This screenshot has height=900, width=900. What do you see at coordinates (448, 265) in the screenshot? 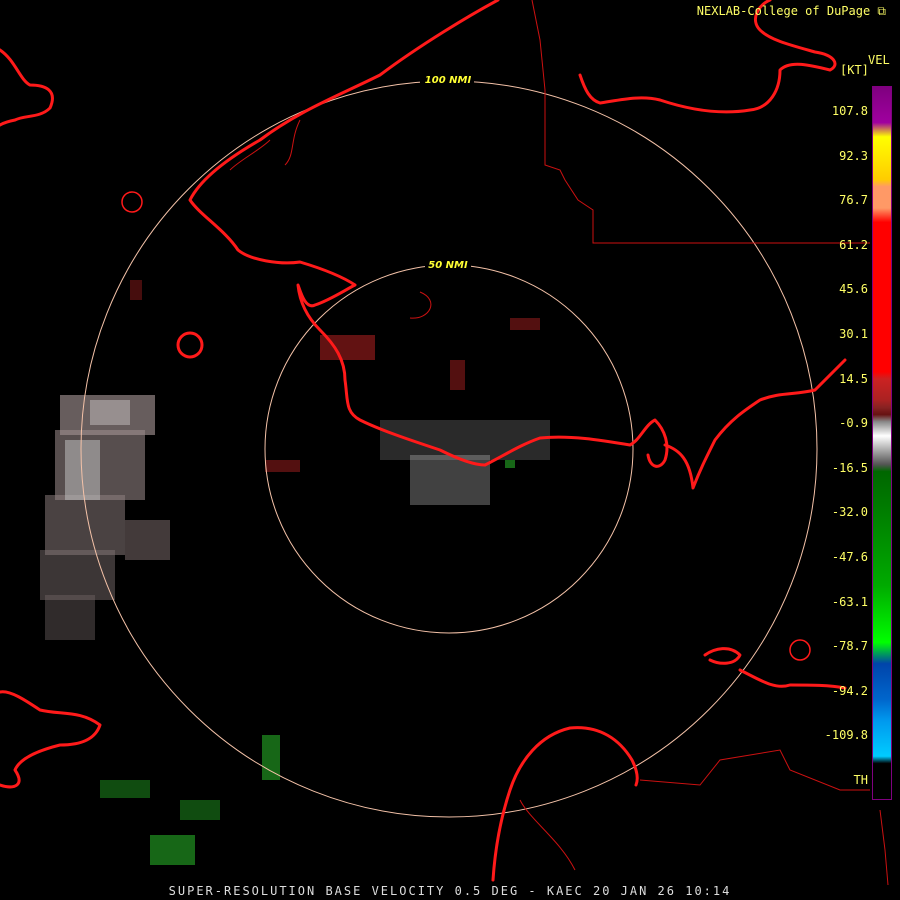
I see `range-ring-50nmi-label: 50 NMI` at bounding box center [448, 265].